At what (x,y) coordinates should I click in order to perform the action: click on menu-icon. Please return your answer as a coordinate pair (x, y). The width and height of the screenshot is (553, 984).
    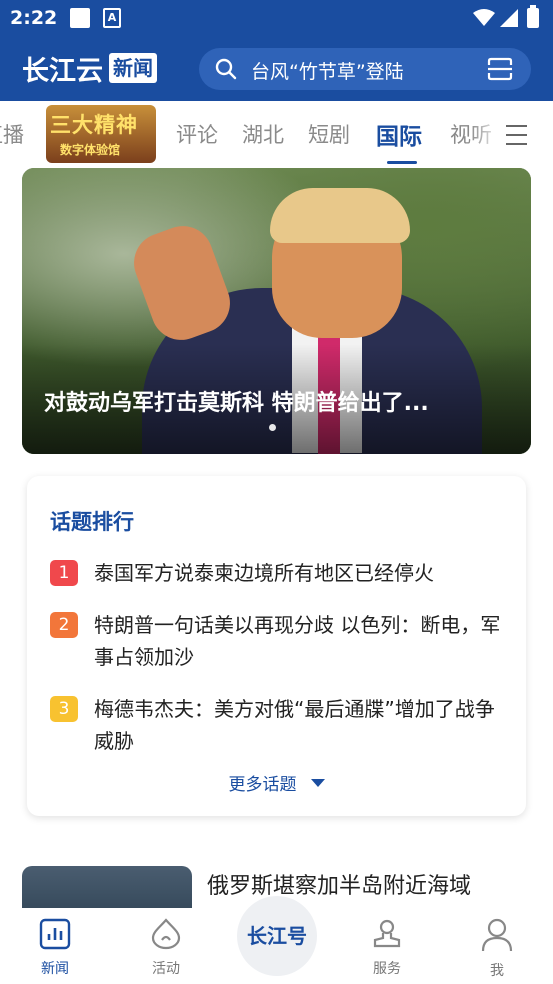
    Looking at the image, I should click on (516, 138).